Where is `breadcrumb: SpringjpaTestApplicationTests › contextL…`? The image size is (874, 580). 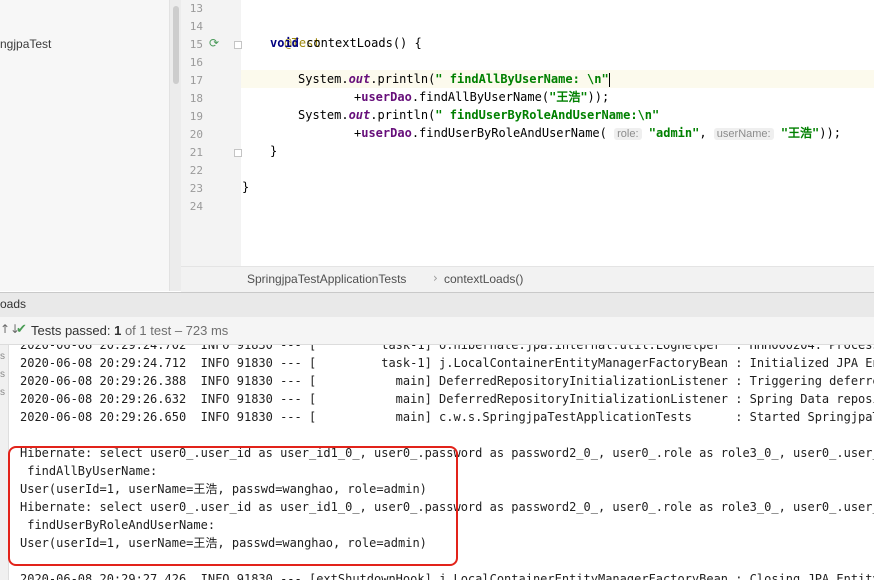 breadcrumb: SpringjpaTestApplicationTests › contextL… is located at coordinates (527, 279).